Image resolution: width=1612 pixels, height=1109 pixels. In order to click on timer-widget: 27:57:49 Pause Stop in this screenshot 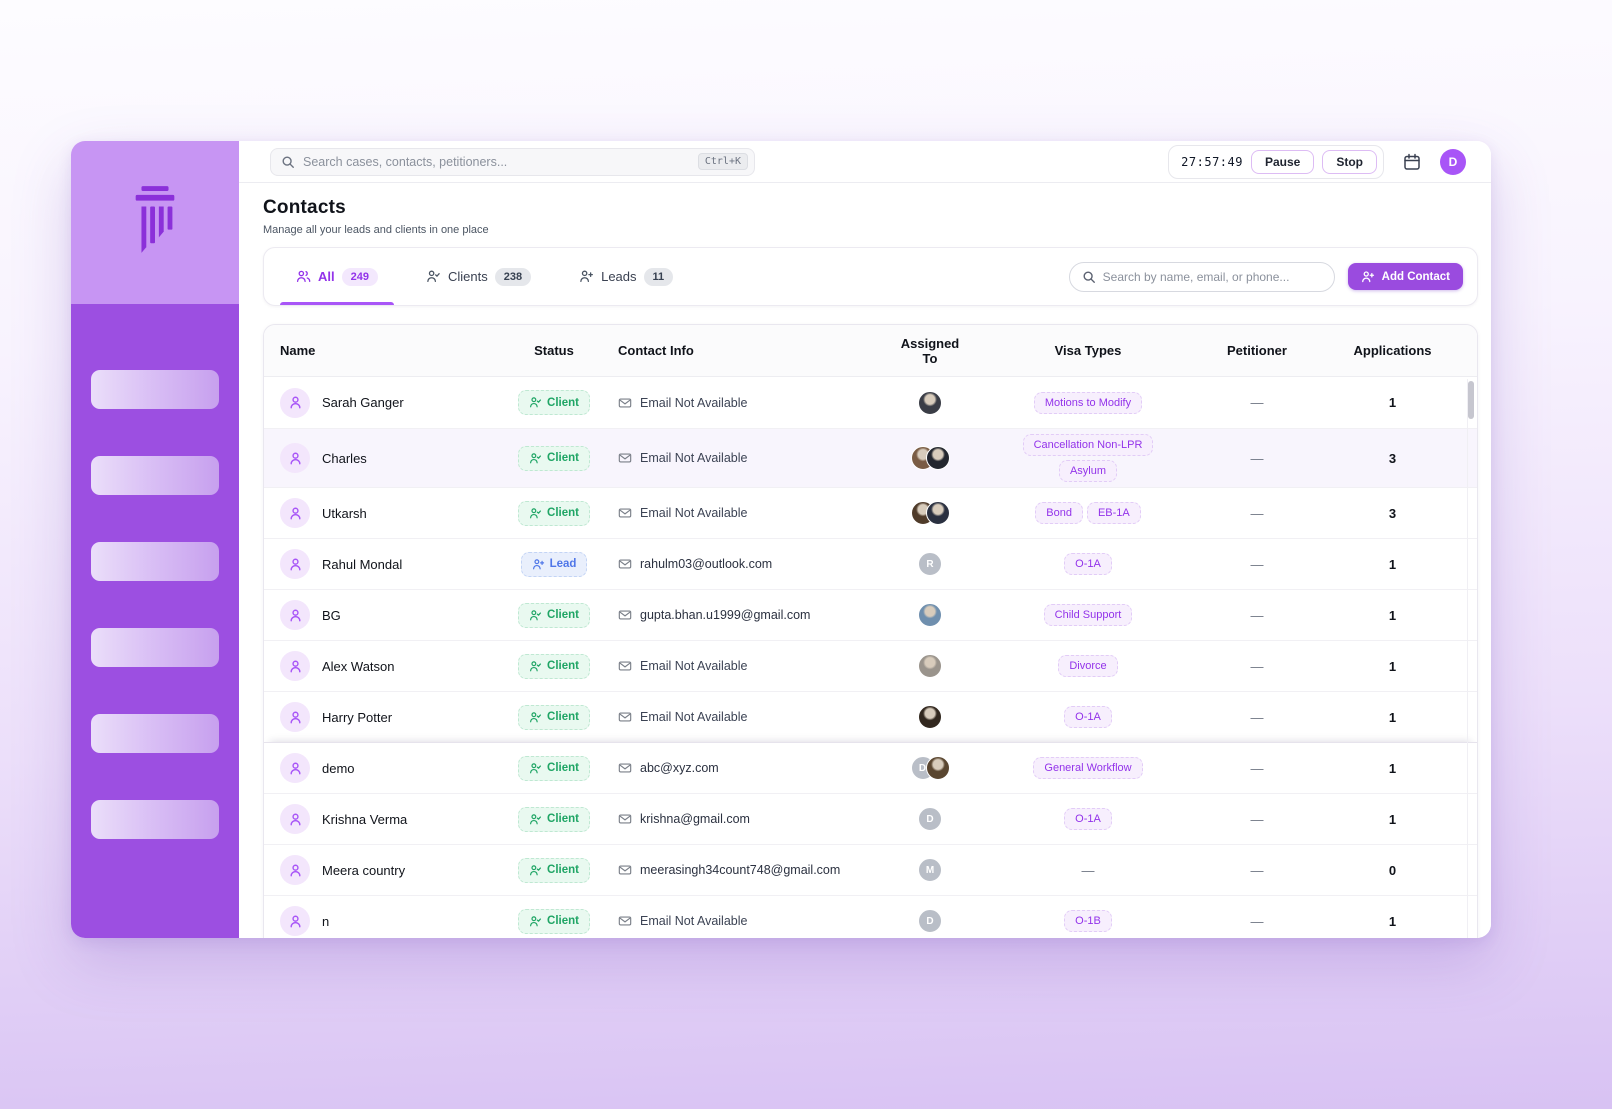, I will do `click(1276, 161)`.